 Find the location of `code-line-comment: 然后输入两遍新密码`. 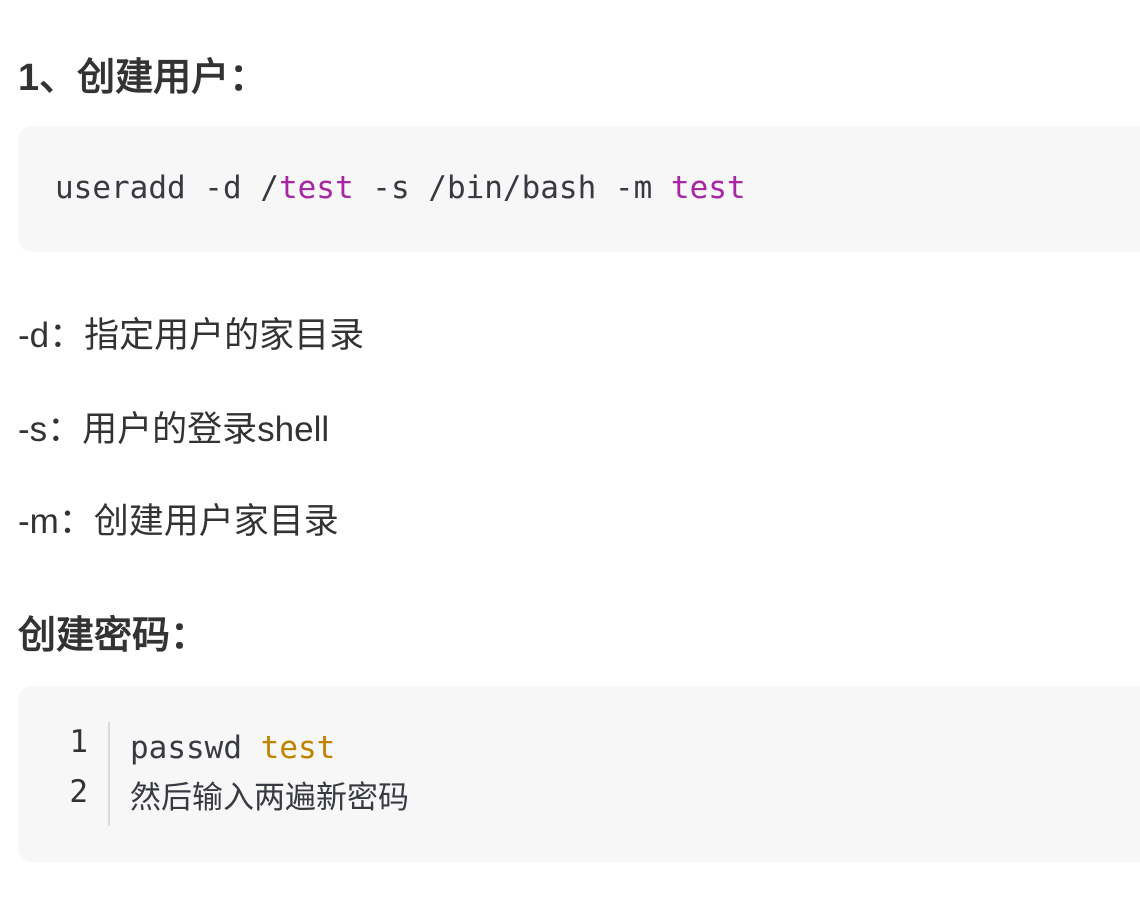

code-line-comment: 然后输入两遍新密码 is located at coordinates (269, 798).